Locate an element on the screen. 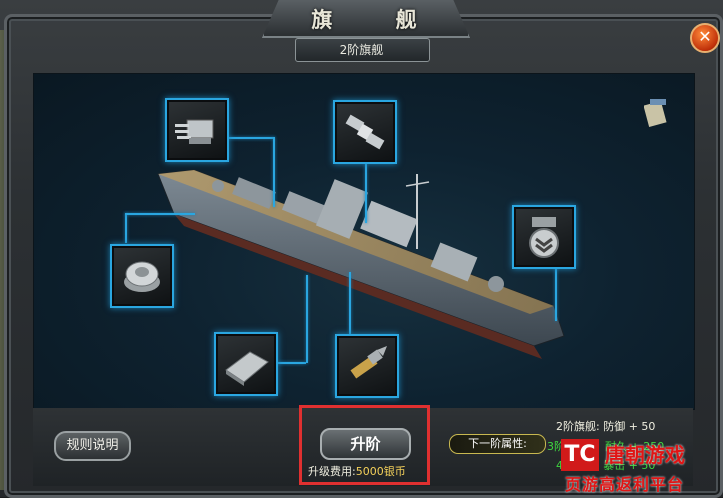 The width and height of the screenshot is (723, 498). shell-icon is located at coordinates (368, 362).